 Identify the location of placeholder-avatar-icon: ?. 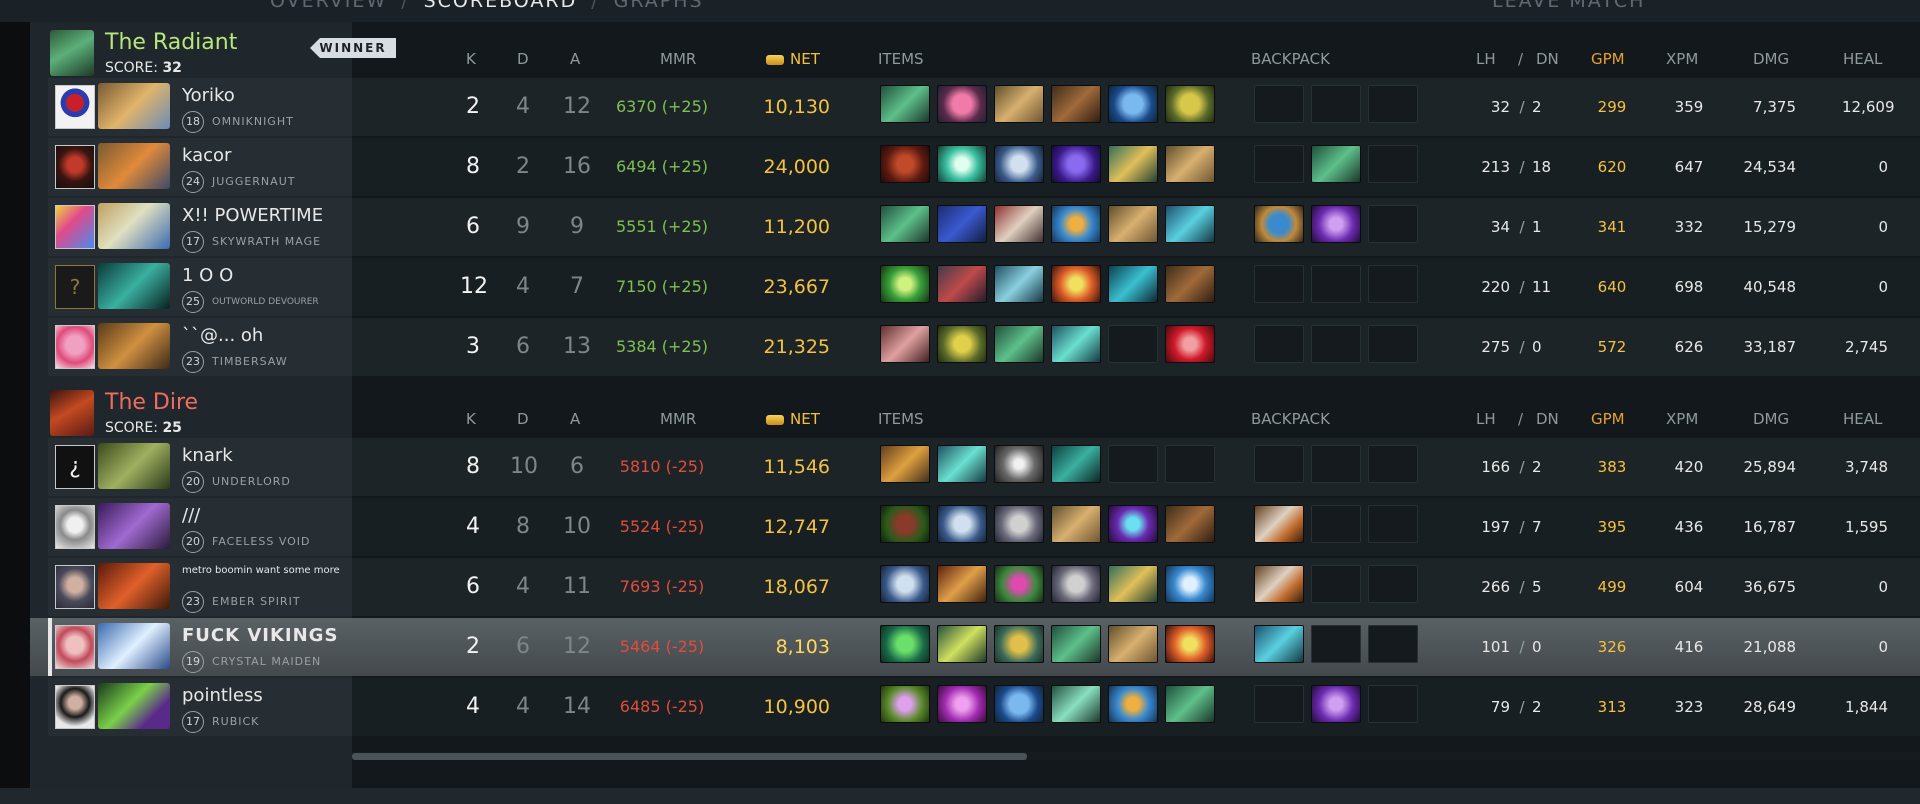
(75, 287).